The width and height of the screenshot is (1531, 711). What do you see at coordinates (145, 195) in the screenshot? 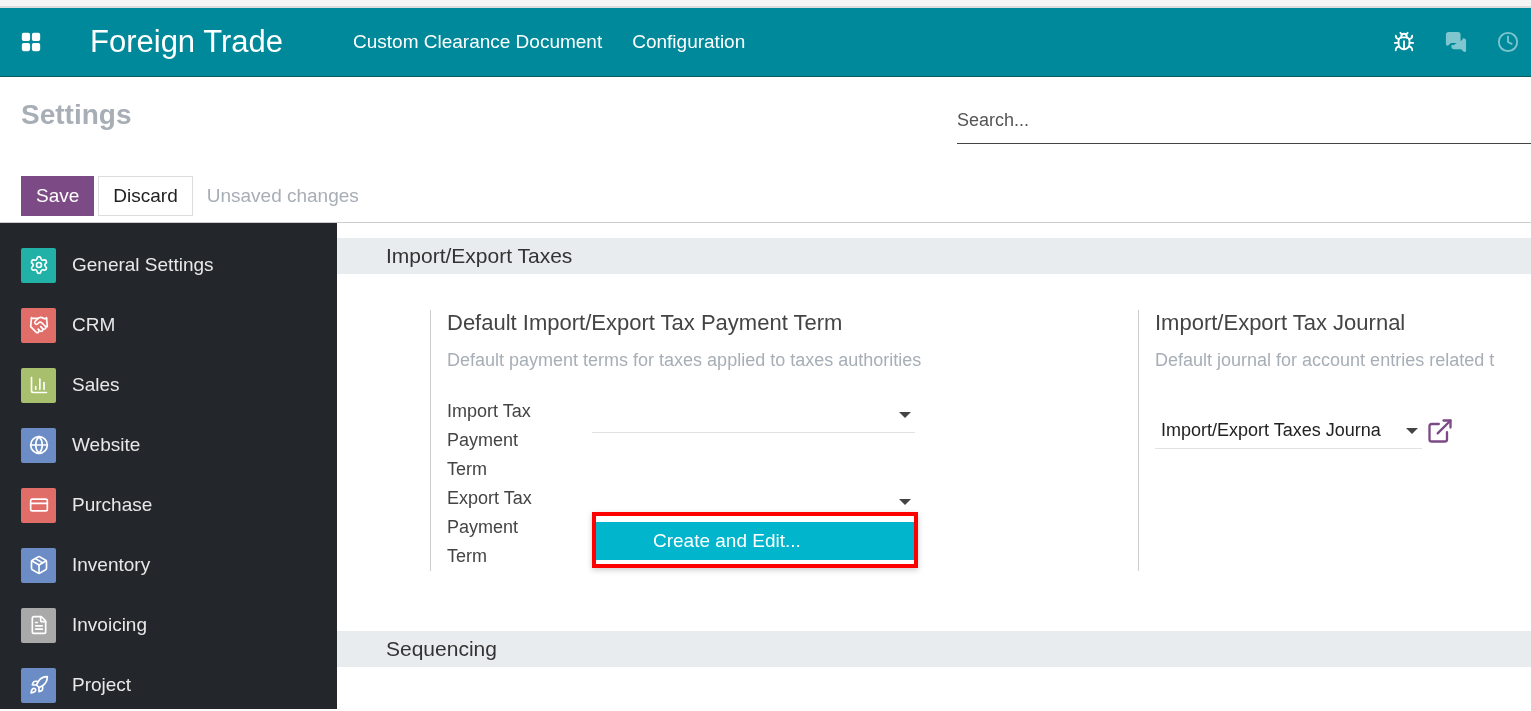
I see `discard-button: Discard` at bounding box center [145, 195].